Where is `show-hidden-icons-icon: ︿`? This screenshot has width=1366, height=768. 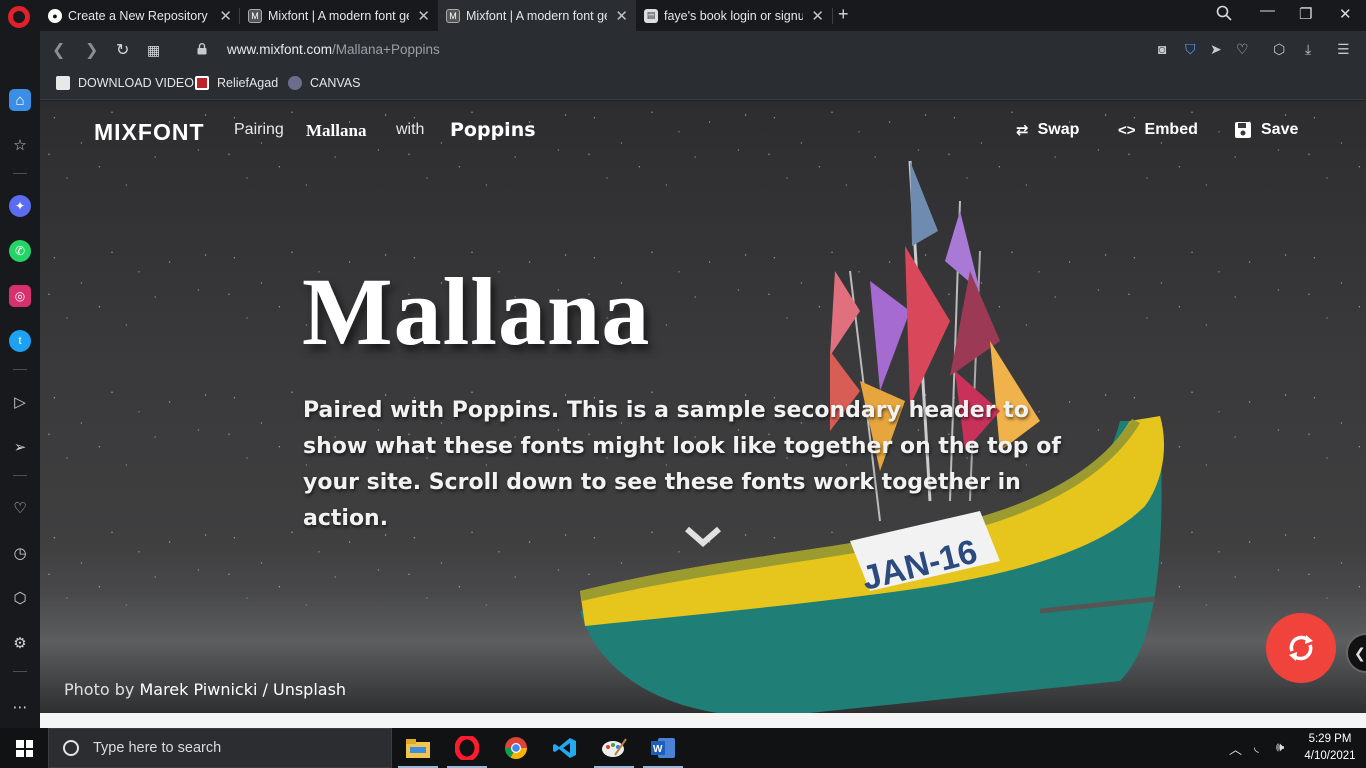 show-hidden-icons-icon: ︿ is located at coordinates (1235, 748).